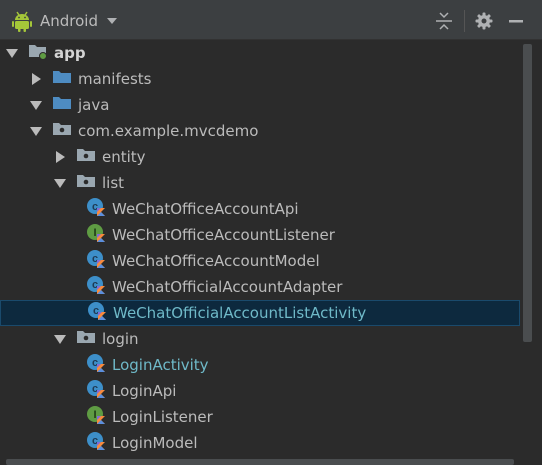  What do you see at coordinates (162, 417) in the screenshot?
I see `tree-item-label: LoginListener` at bounding box center [162, 417].